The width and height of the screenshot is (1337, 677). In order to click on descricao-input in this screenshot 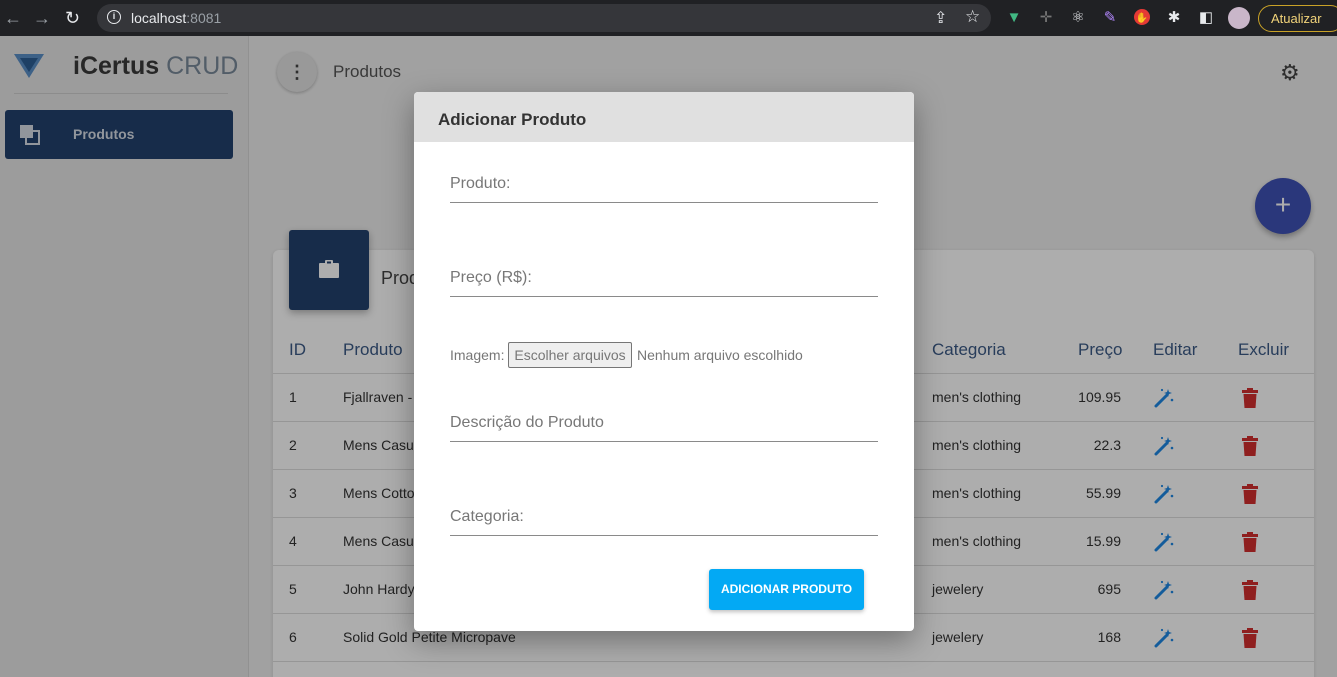, I will do `click(664, 423)`.